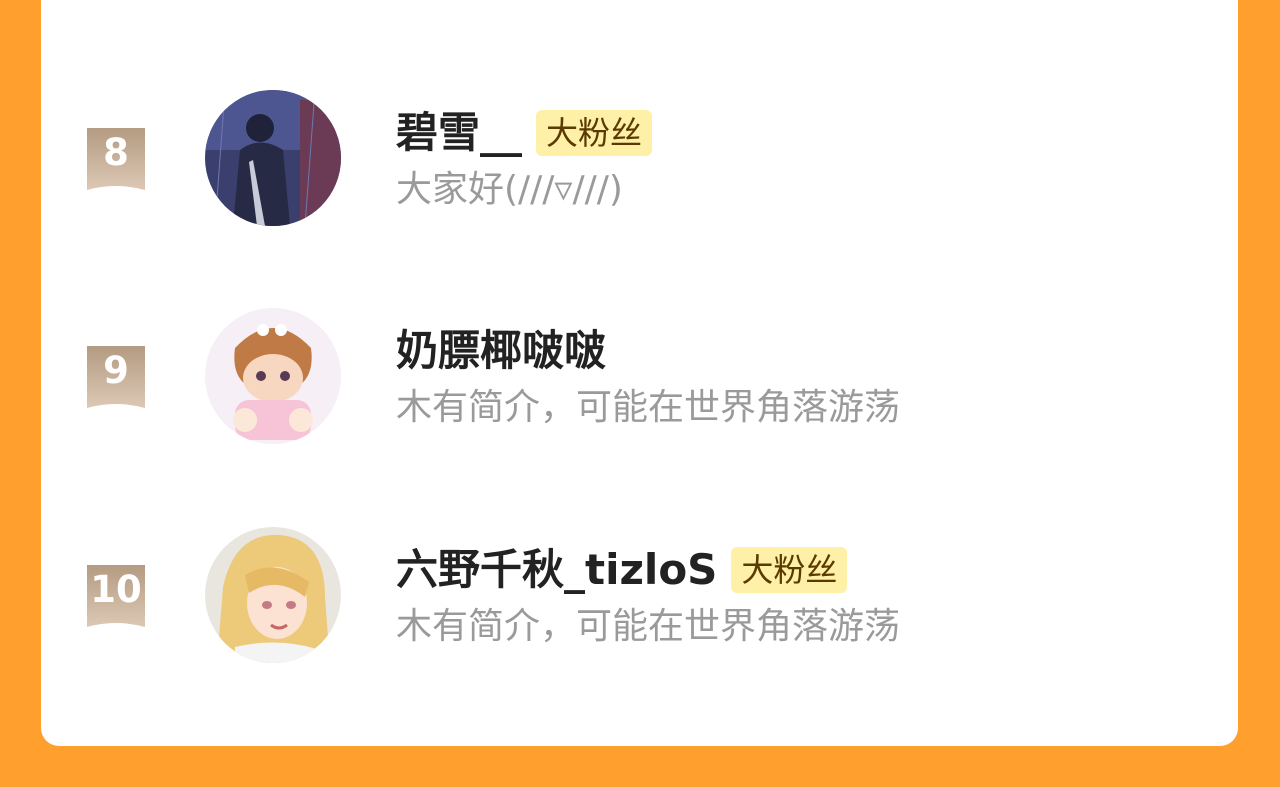 The image size is (1280, 787). I want to click on rank-badge: 8, so click(116, 159).